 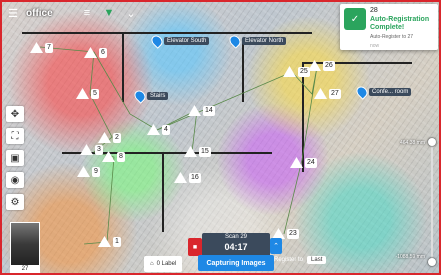 I want to click on scan-pin: 9, so click(x=88, y=171).